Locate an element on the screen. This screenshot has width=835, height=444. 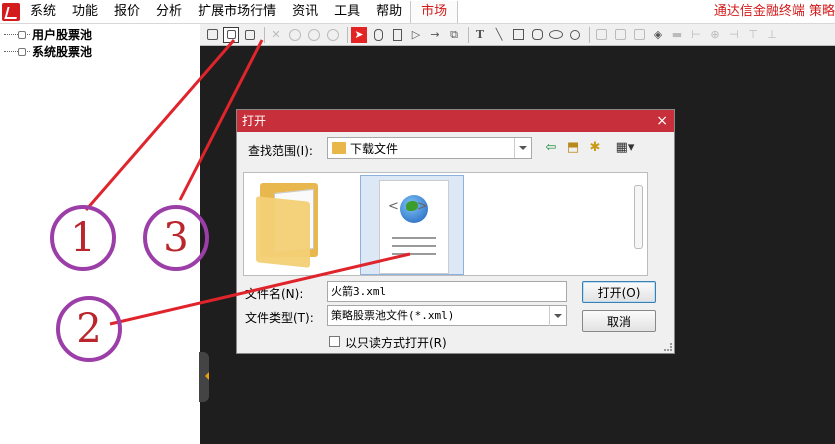
trash-icon is located at coordinates (639, 35).